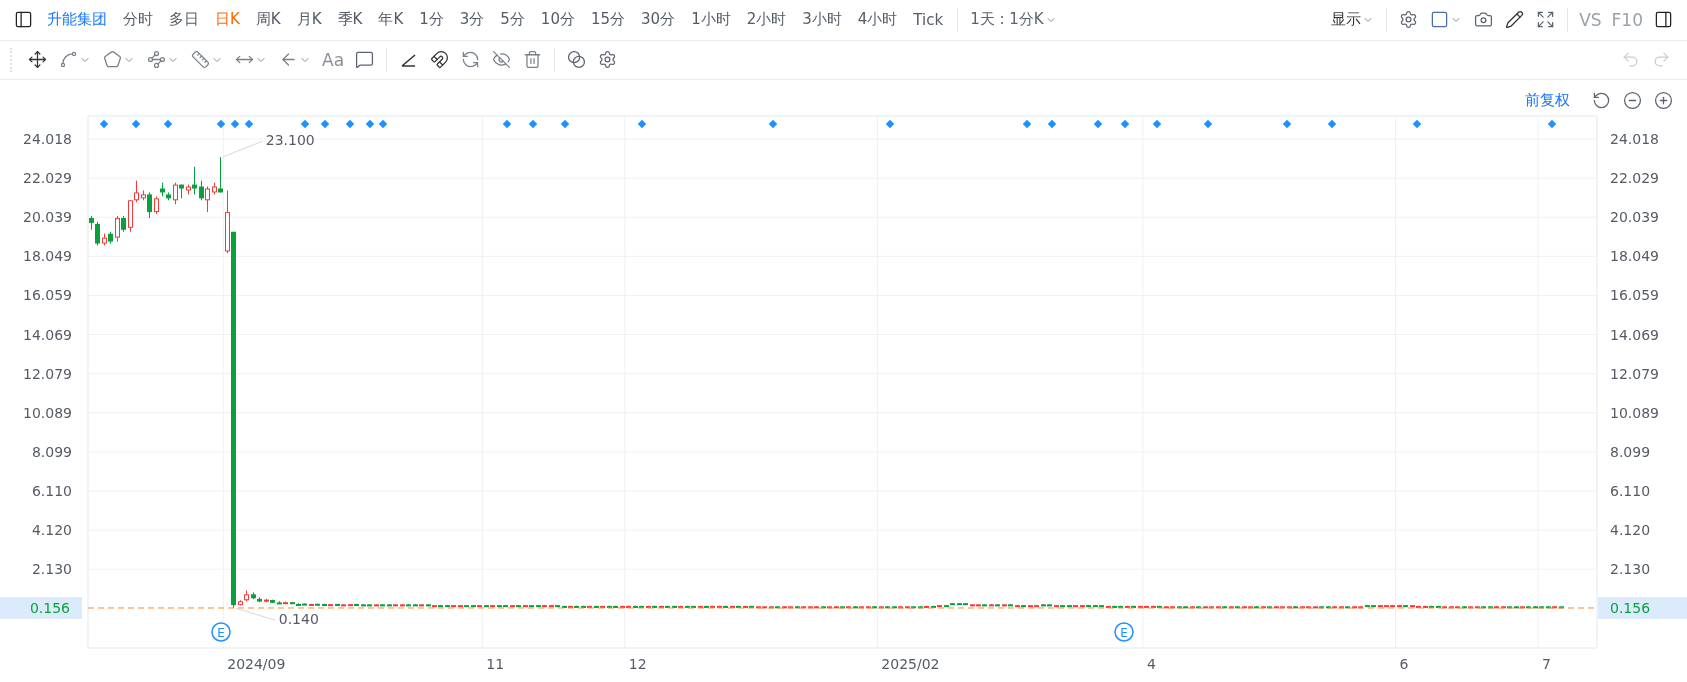 This screenshot has height=682, width=1687. What do you see at coordinates (1404, 664) in the screenshot?
I see `date-axis-label: 6` at bounding box center [1404, 664].